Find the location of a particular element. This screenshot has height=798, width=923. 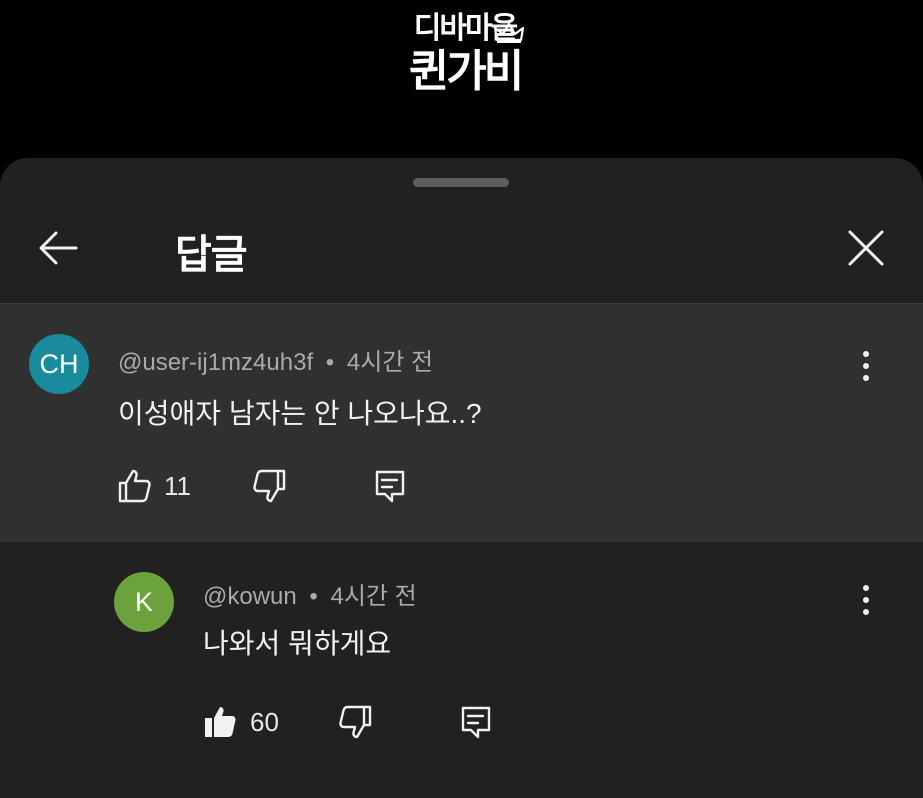

back-button is located at coordinates (60, 248).